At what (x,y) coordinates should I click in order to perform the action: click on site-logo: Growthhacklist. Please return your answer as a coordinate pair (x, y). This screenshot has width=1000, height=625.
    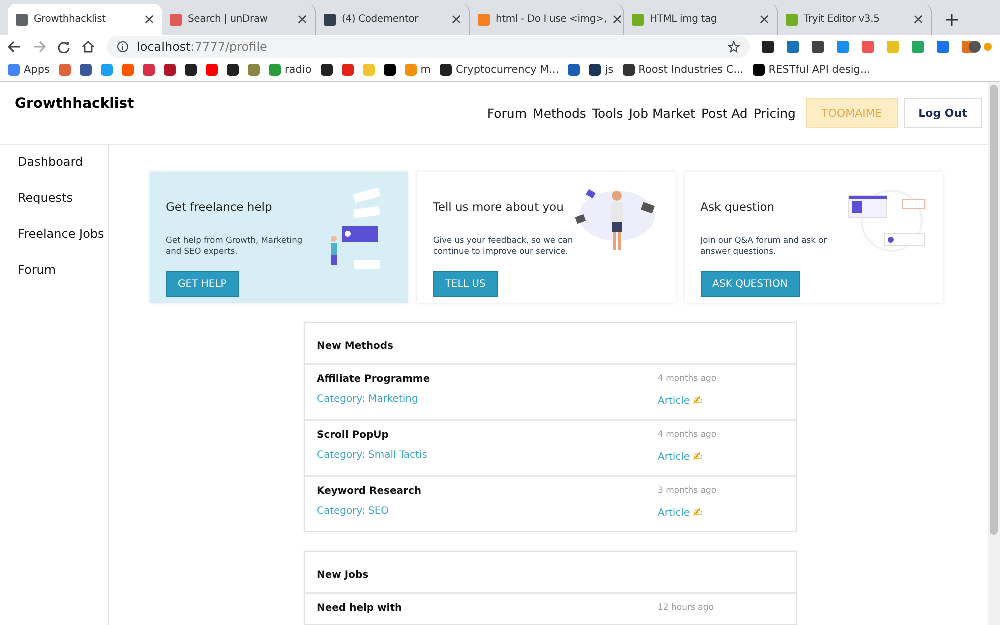
    Looking at the image, I should click on (74, 113).